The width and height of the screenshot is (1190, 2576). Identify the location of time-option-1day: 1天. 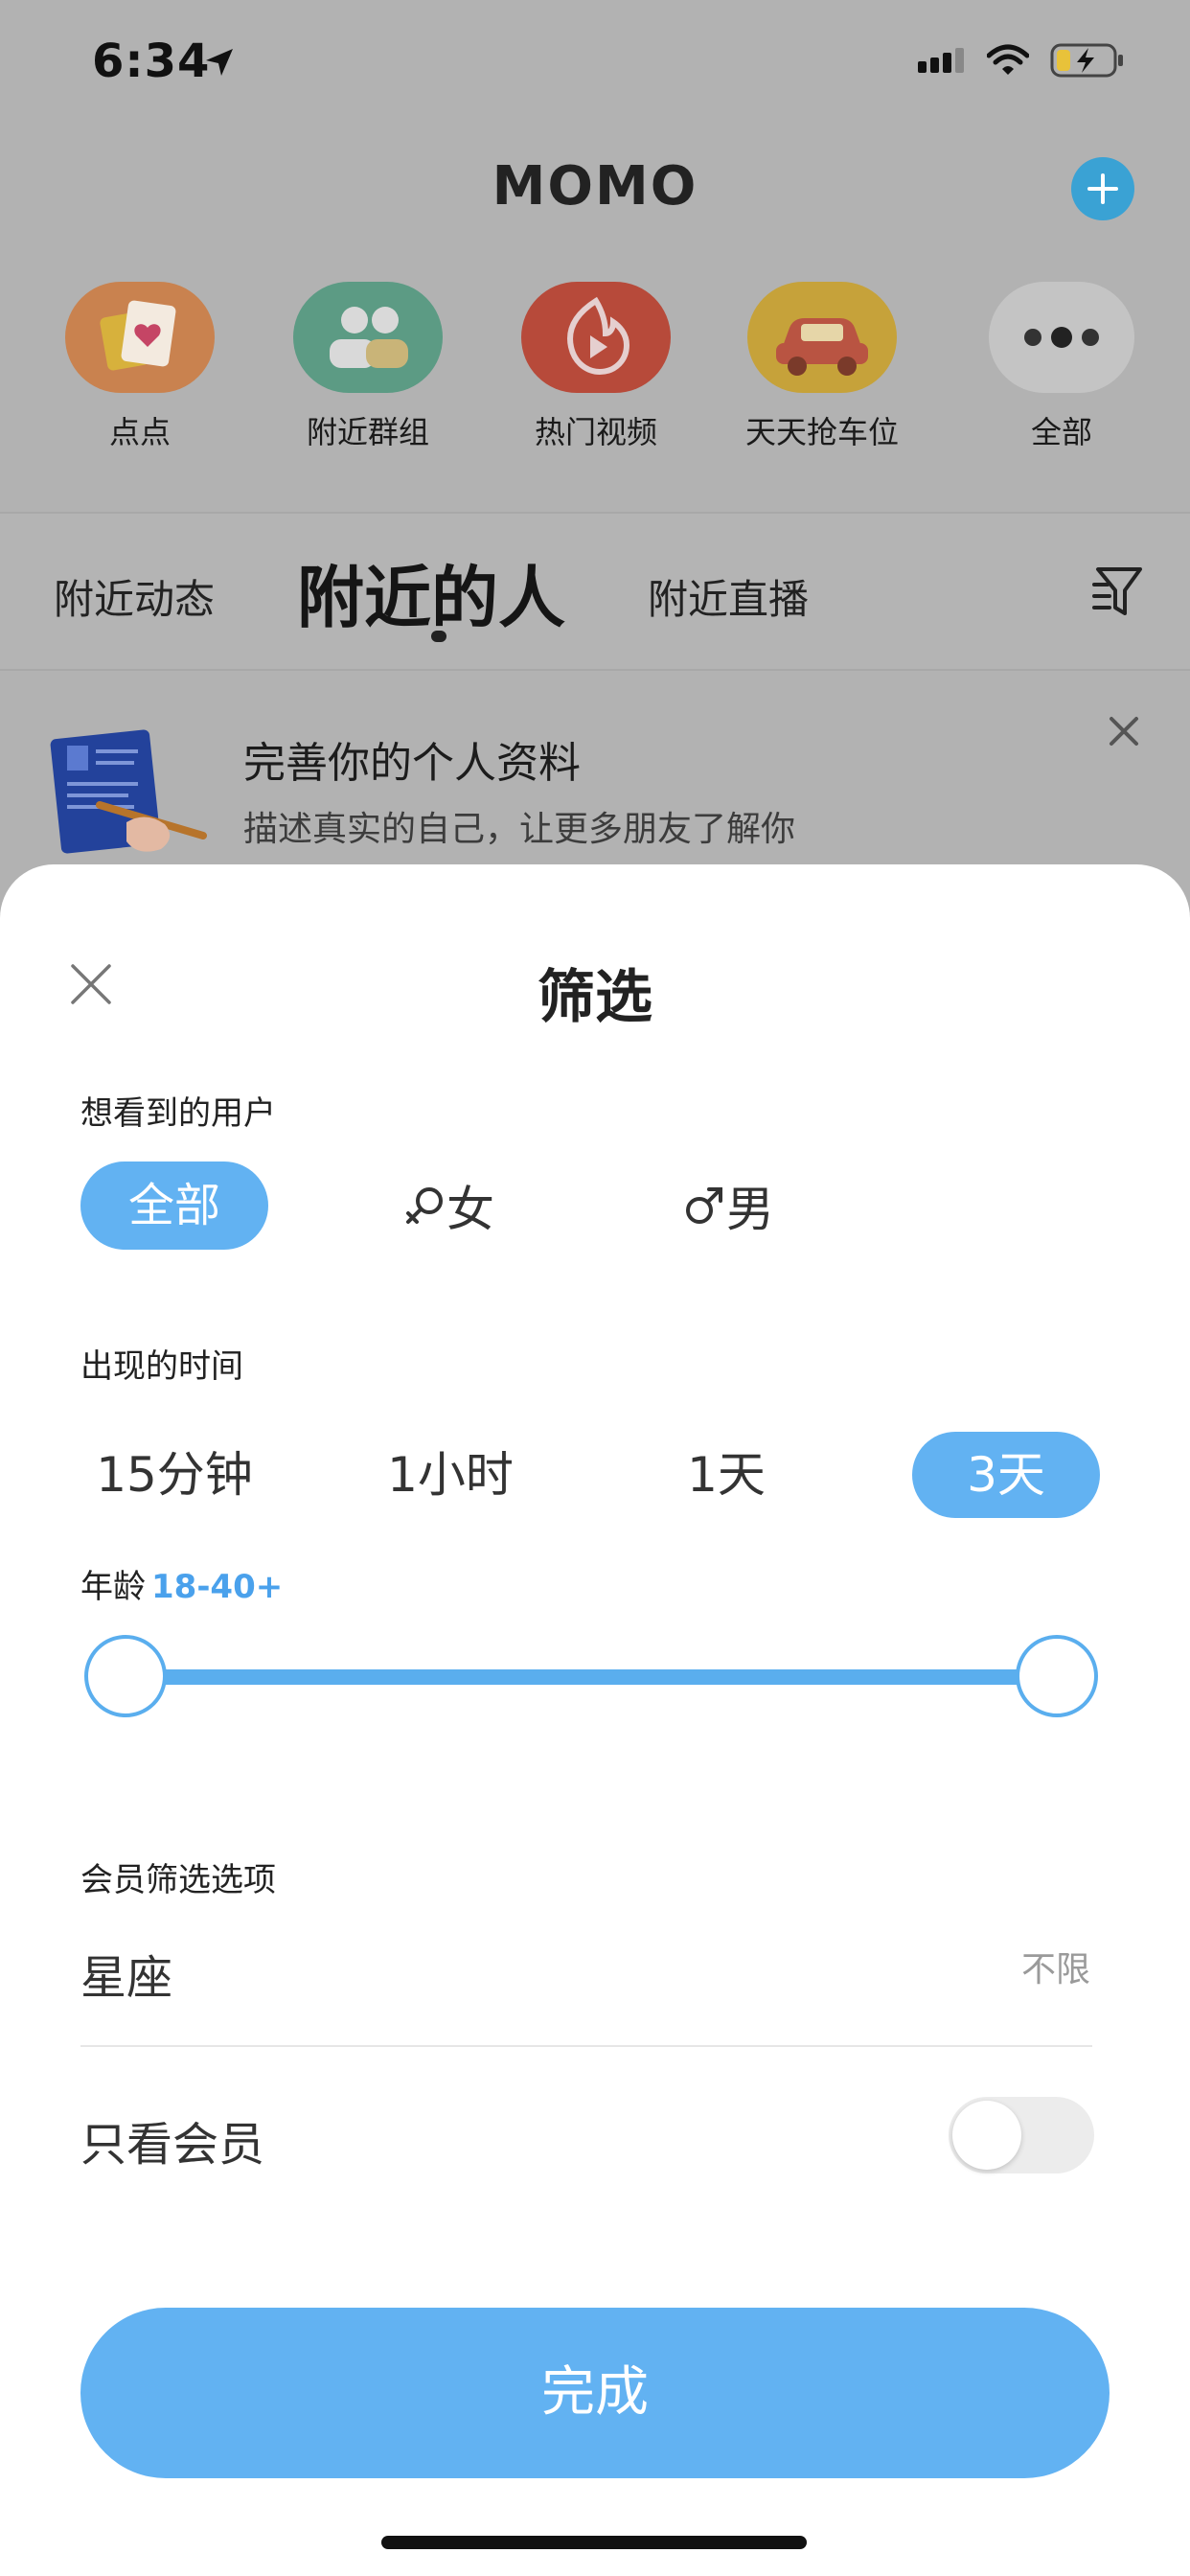
(726, 1475).